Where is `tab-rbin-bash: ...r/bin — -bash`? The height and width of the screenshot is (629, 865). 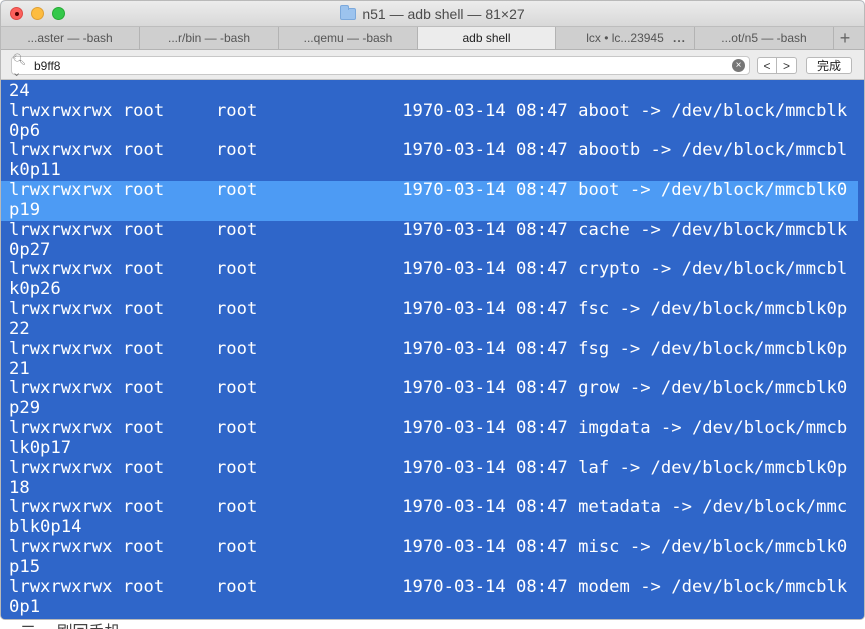 tab-rbin-bash: ...r/bin — -bash is located at coordinates (209, 38).